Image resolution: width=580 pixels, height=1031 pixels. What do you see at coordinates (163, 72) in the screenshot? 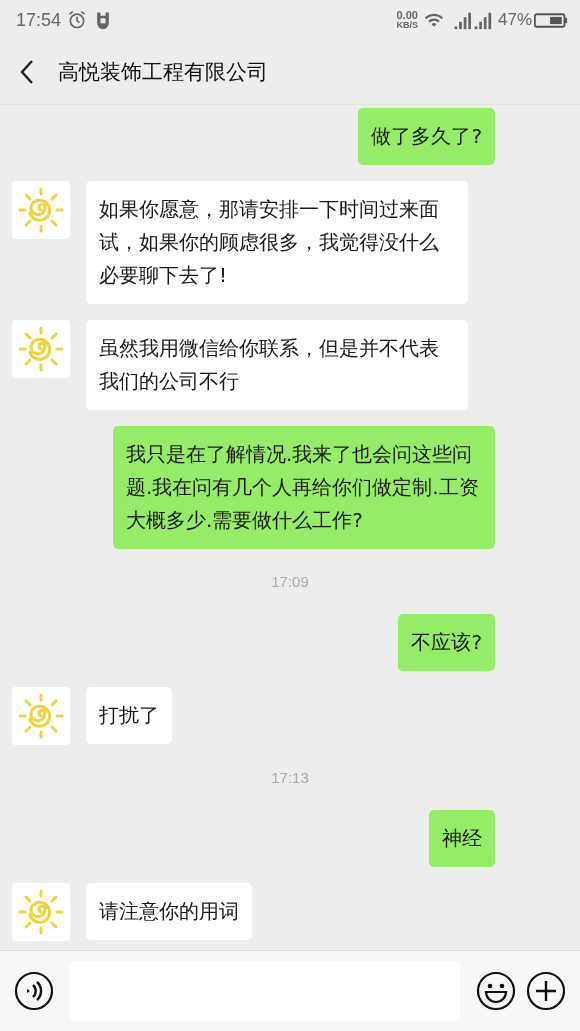
I see `chat-title: 高悦装饰工程有限公司` at bounding box center [163, 72].